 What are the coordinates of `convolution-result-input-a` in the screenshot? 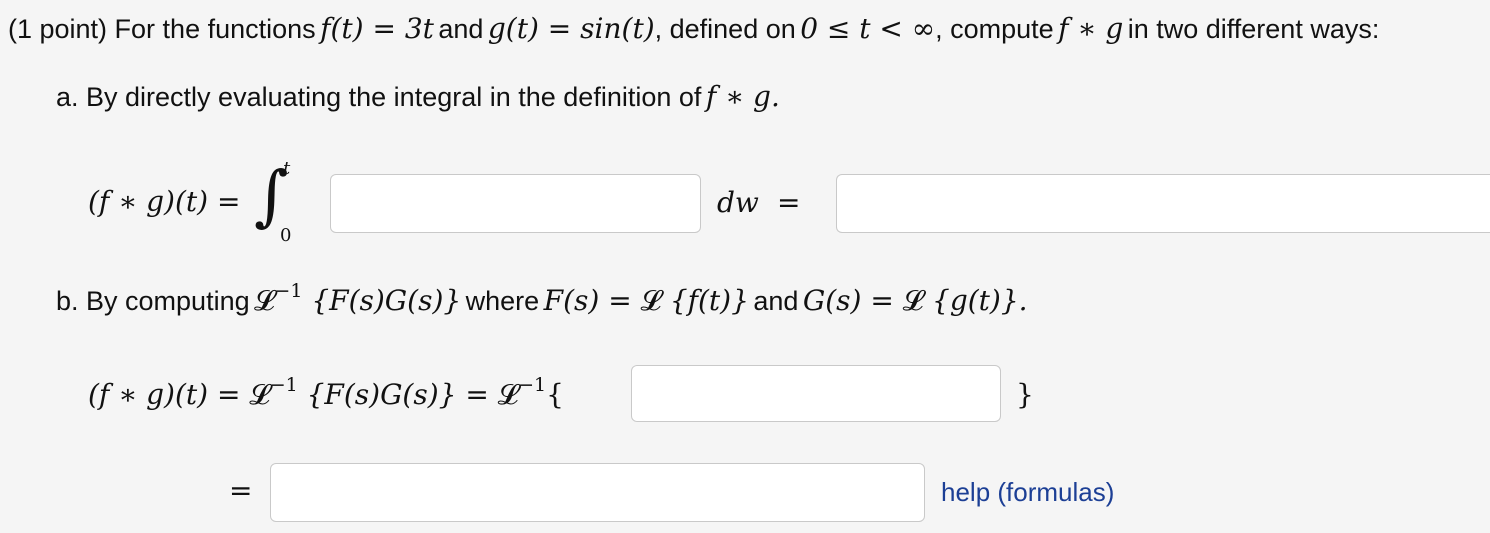 It's located at (1163, 203).